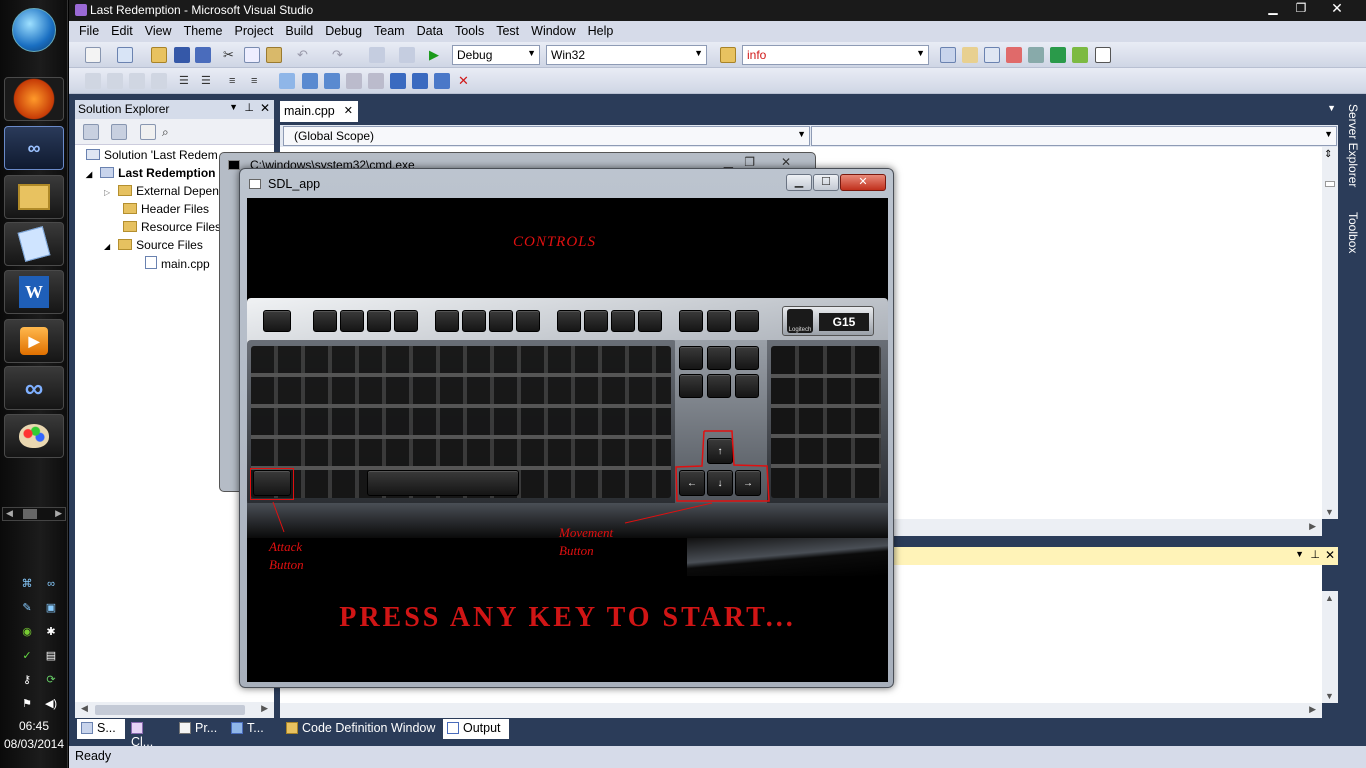 The height and width of the screenshot is (768, 1366). I want to click on menu-window: Window, so click(553, 31).